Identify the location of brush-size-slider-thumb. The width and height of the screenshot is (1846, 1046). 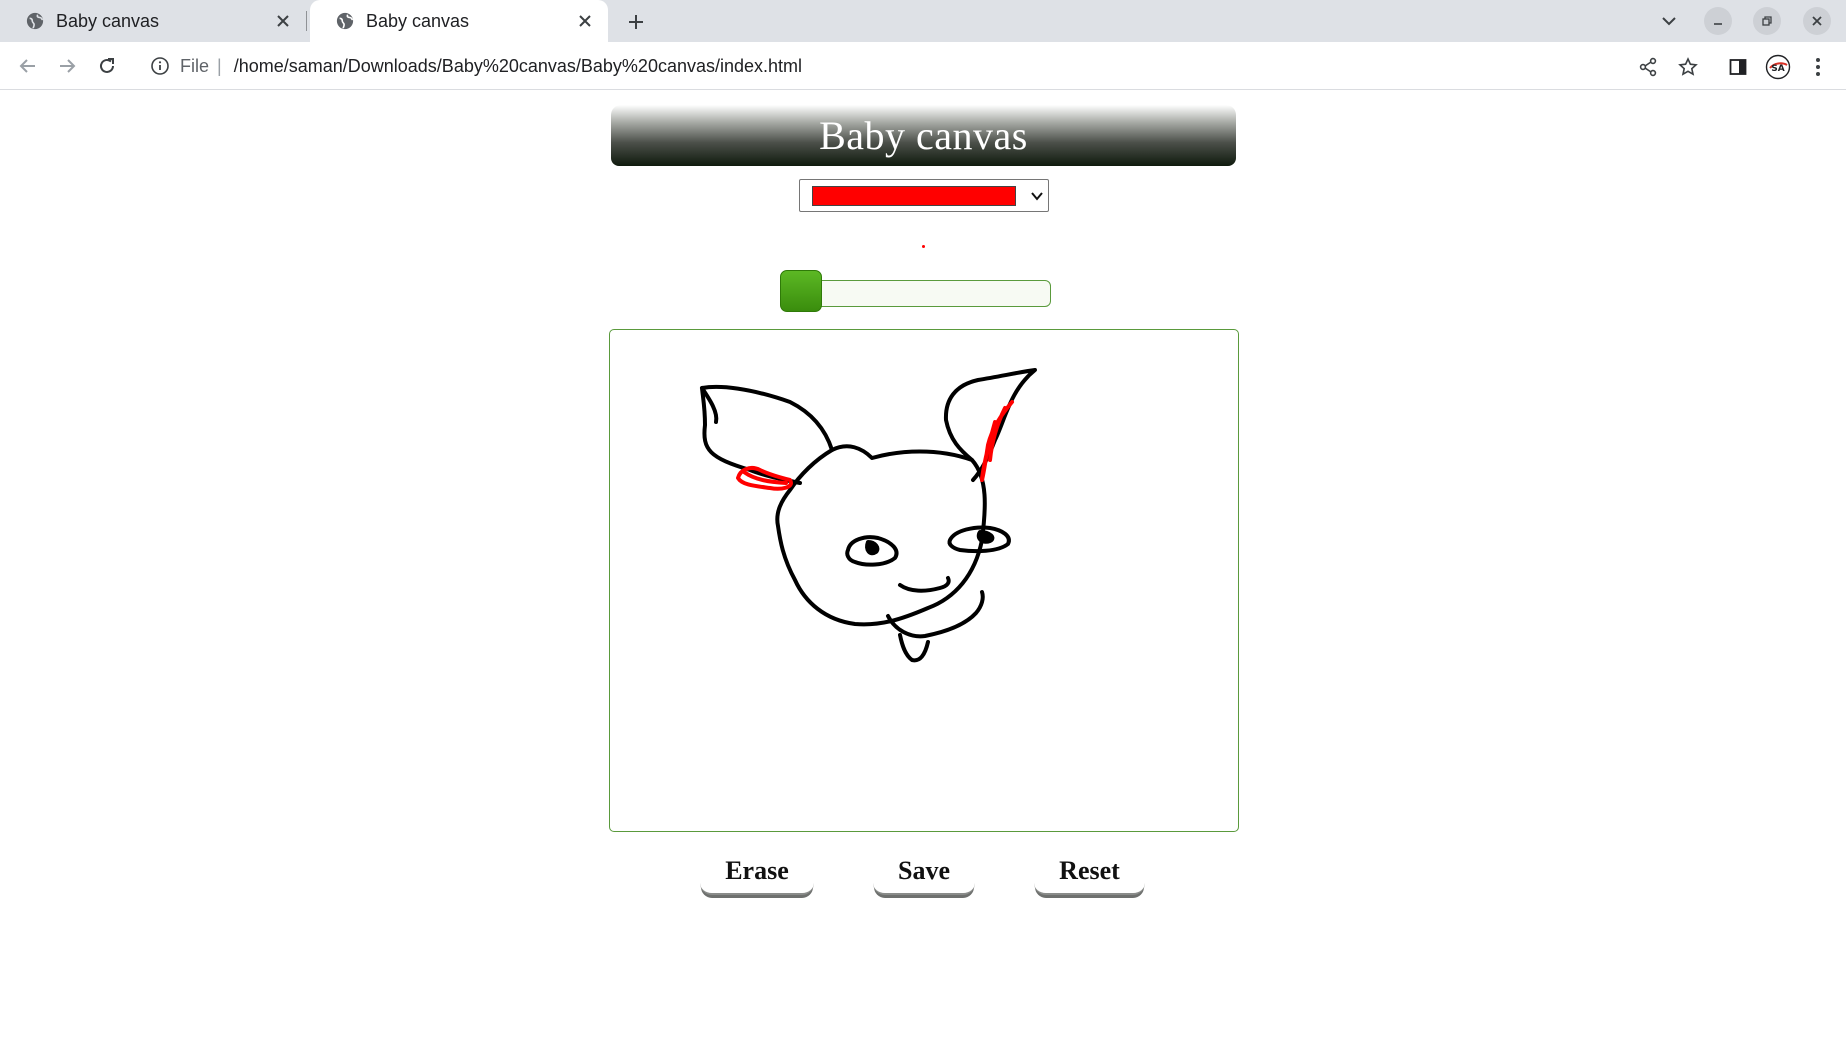
(801, 291).